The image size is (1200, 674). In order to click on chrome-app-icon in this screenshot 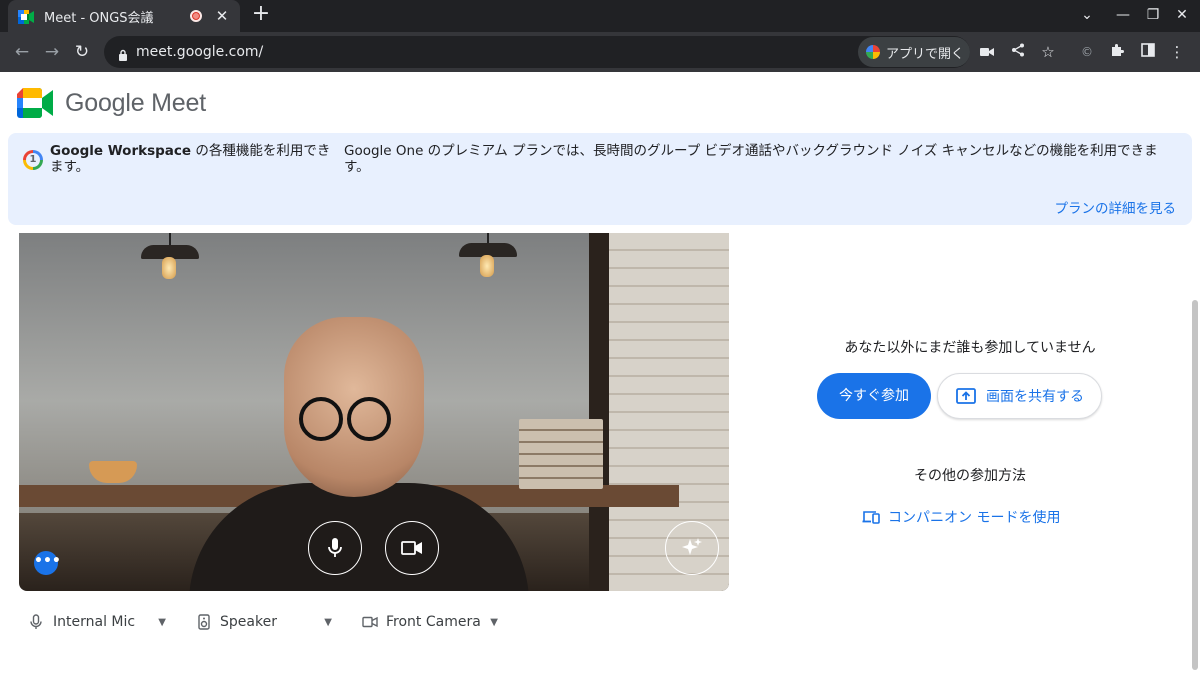, I will do `click(873, 52)`.